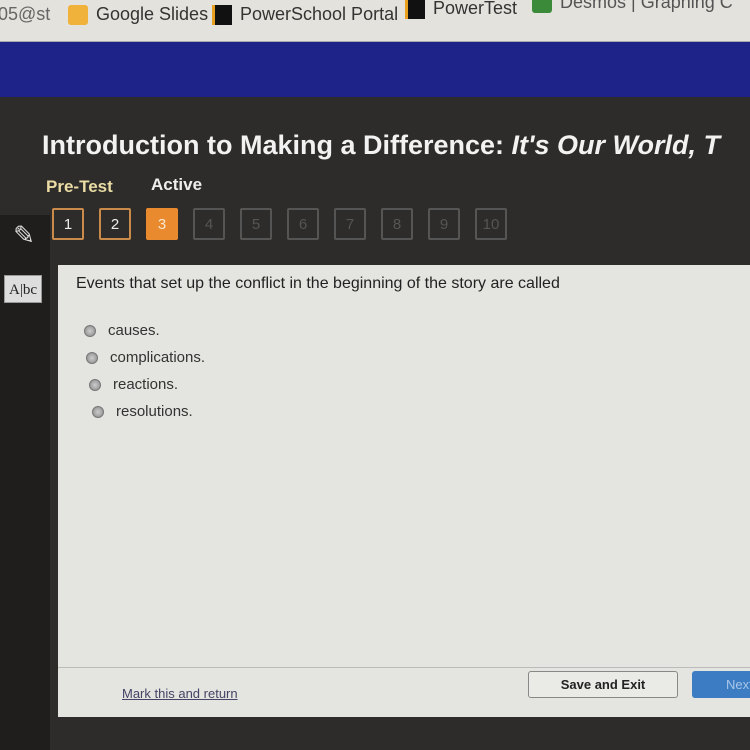 This screenshot has height=750, width=750. I want to click on bookmark-google-slides: Google Slides, so click(138, 14).